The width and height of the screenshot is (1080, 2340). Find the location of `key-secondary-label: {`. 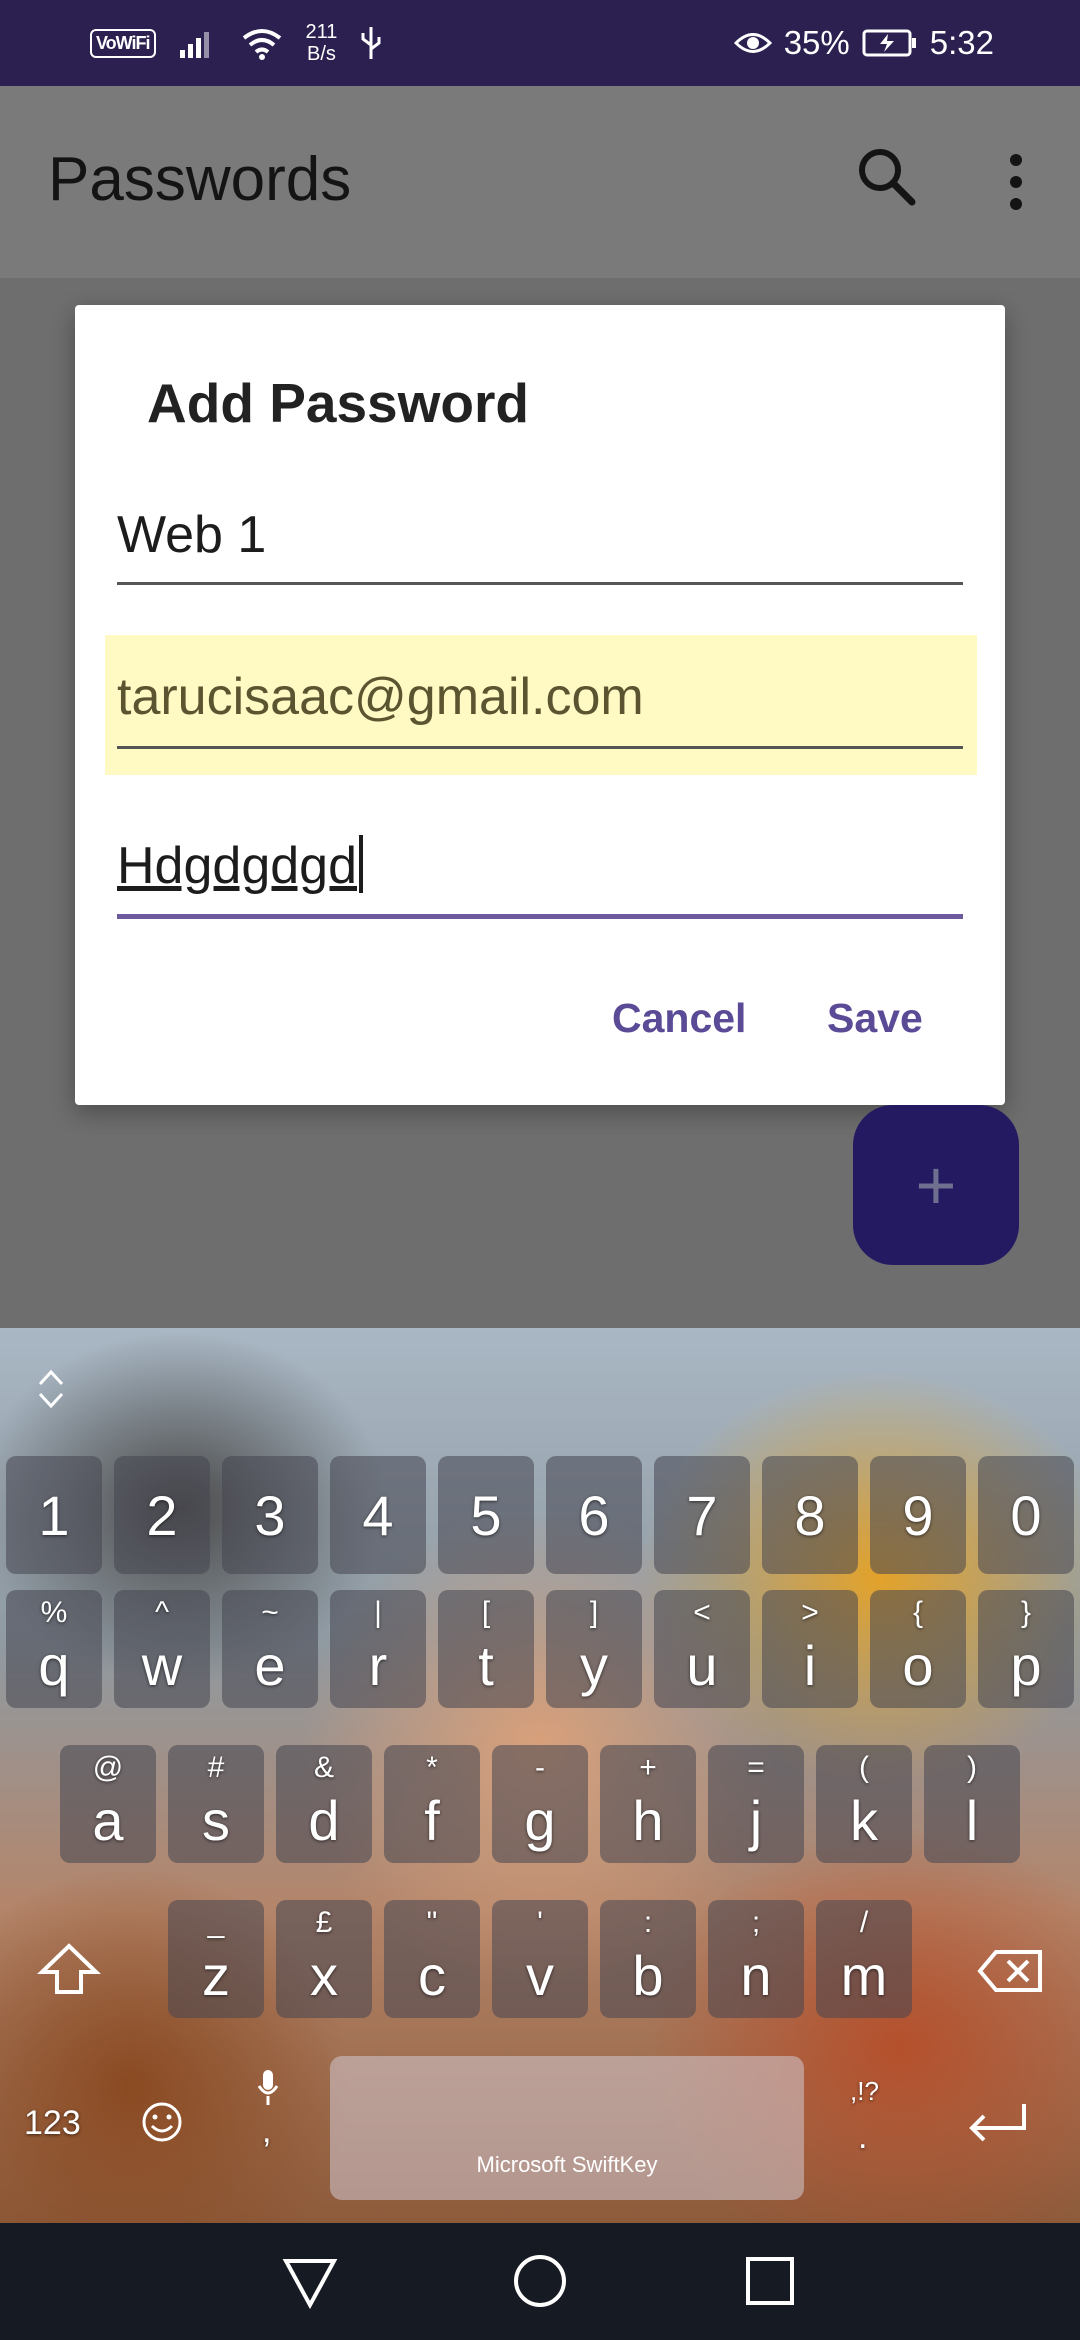

key-secondary-label: { is located at coordinates (918, 1612).